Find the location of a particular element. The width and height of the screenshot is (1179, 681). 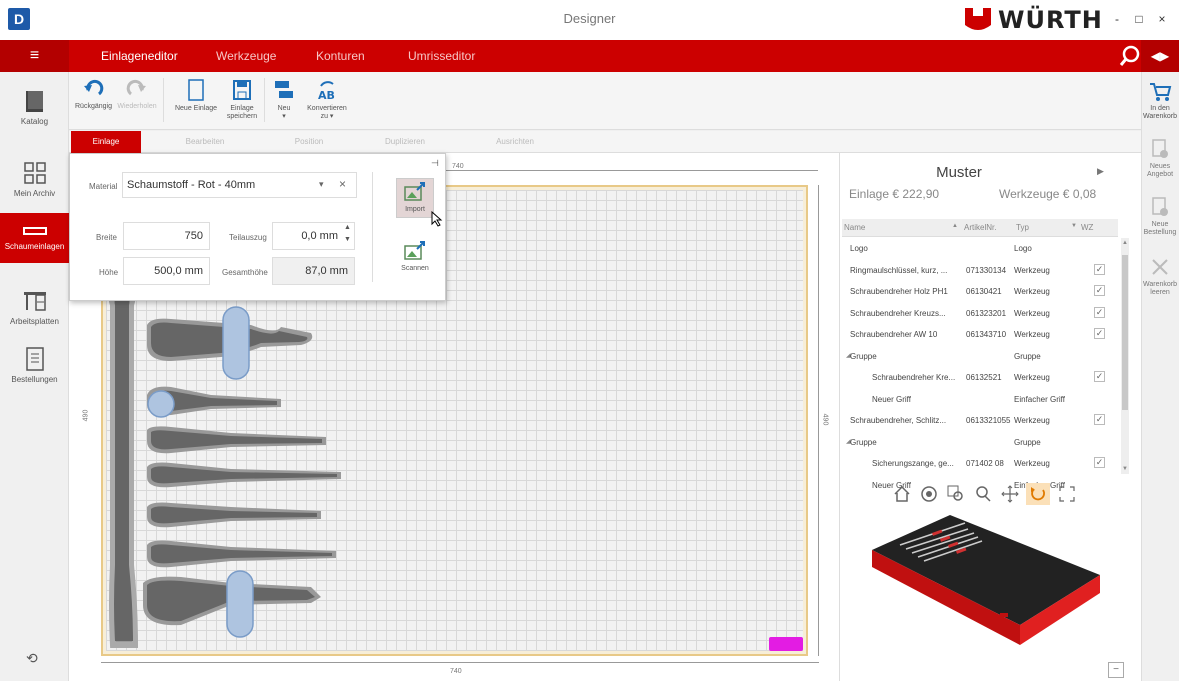

rotate-icon is located at coordinates (1038, 494).